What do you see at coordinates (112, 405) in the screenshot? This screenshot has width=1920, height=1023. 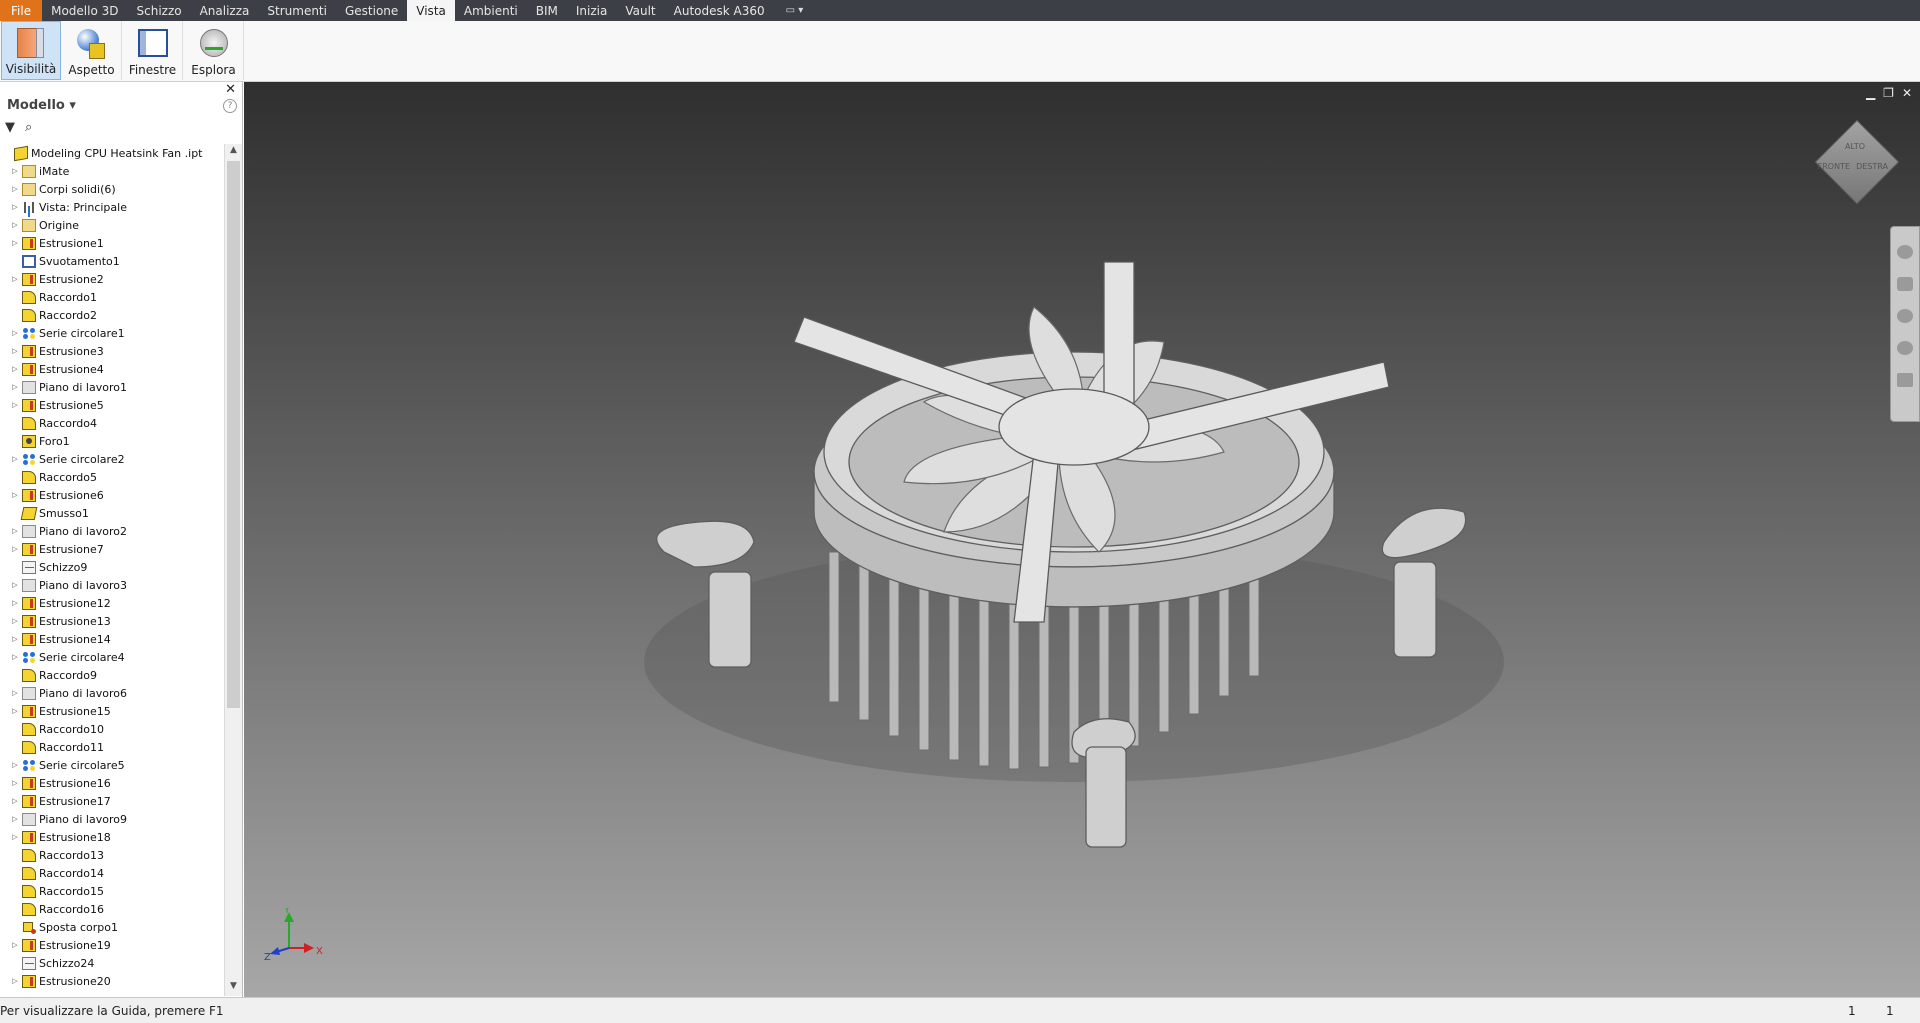 I see `tree-item: ▷ Estrusione5` at bounding box center [112, 405].